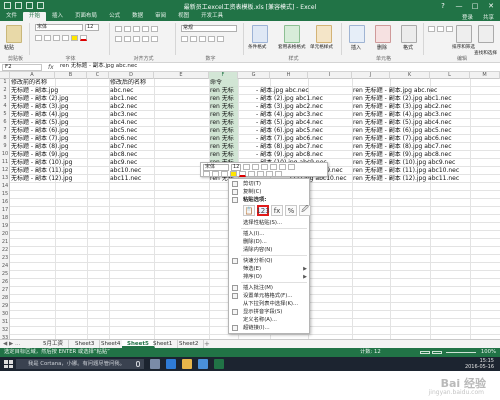 The image size is (500, 400). I want to click on column-header: B, so click(71, 75).